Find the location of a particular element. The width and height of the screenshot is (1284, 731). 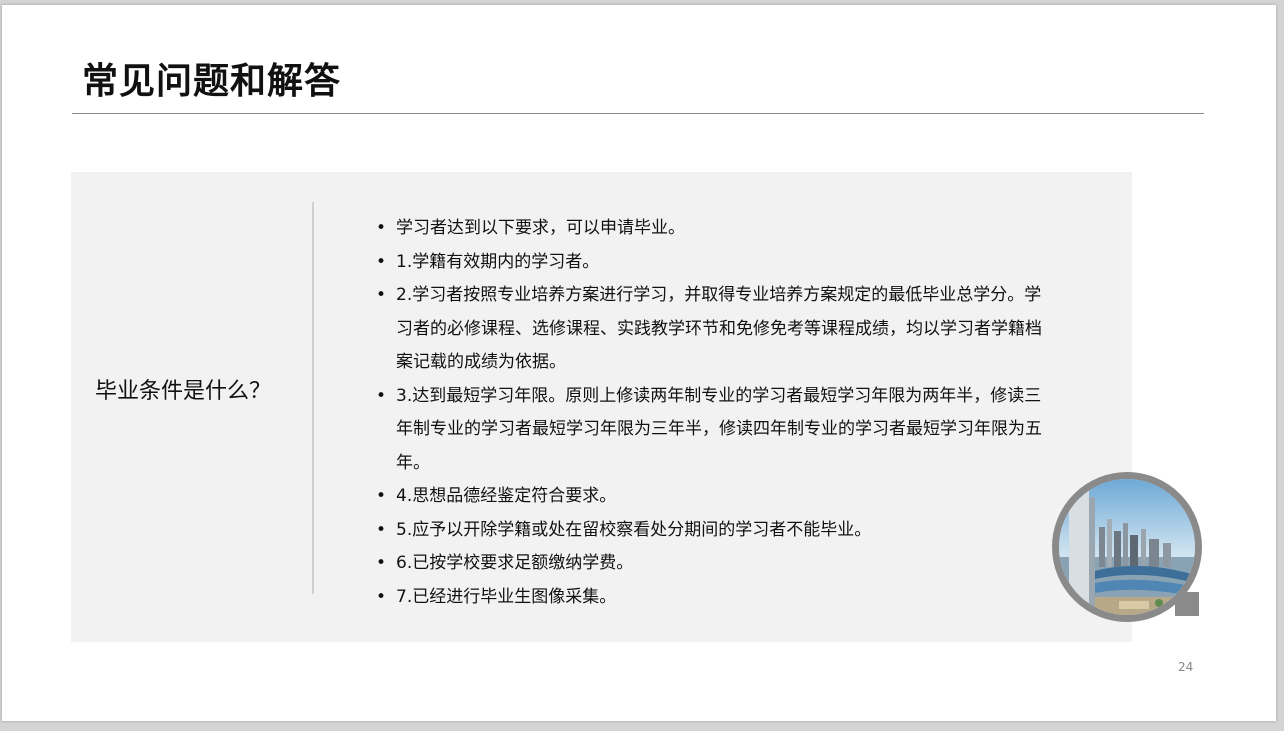

faq-question: 毕业条件是什么？ is located at coordinates (183, 391).